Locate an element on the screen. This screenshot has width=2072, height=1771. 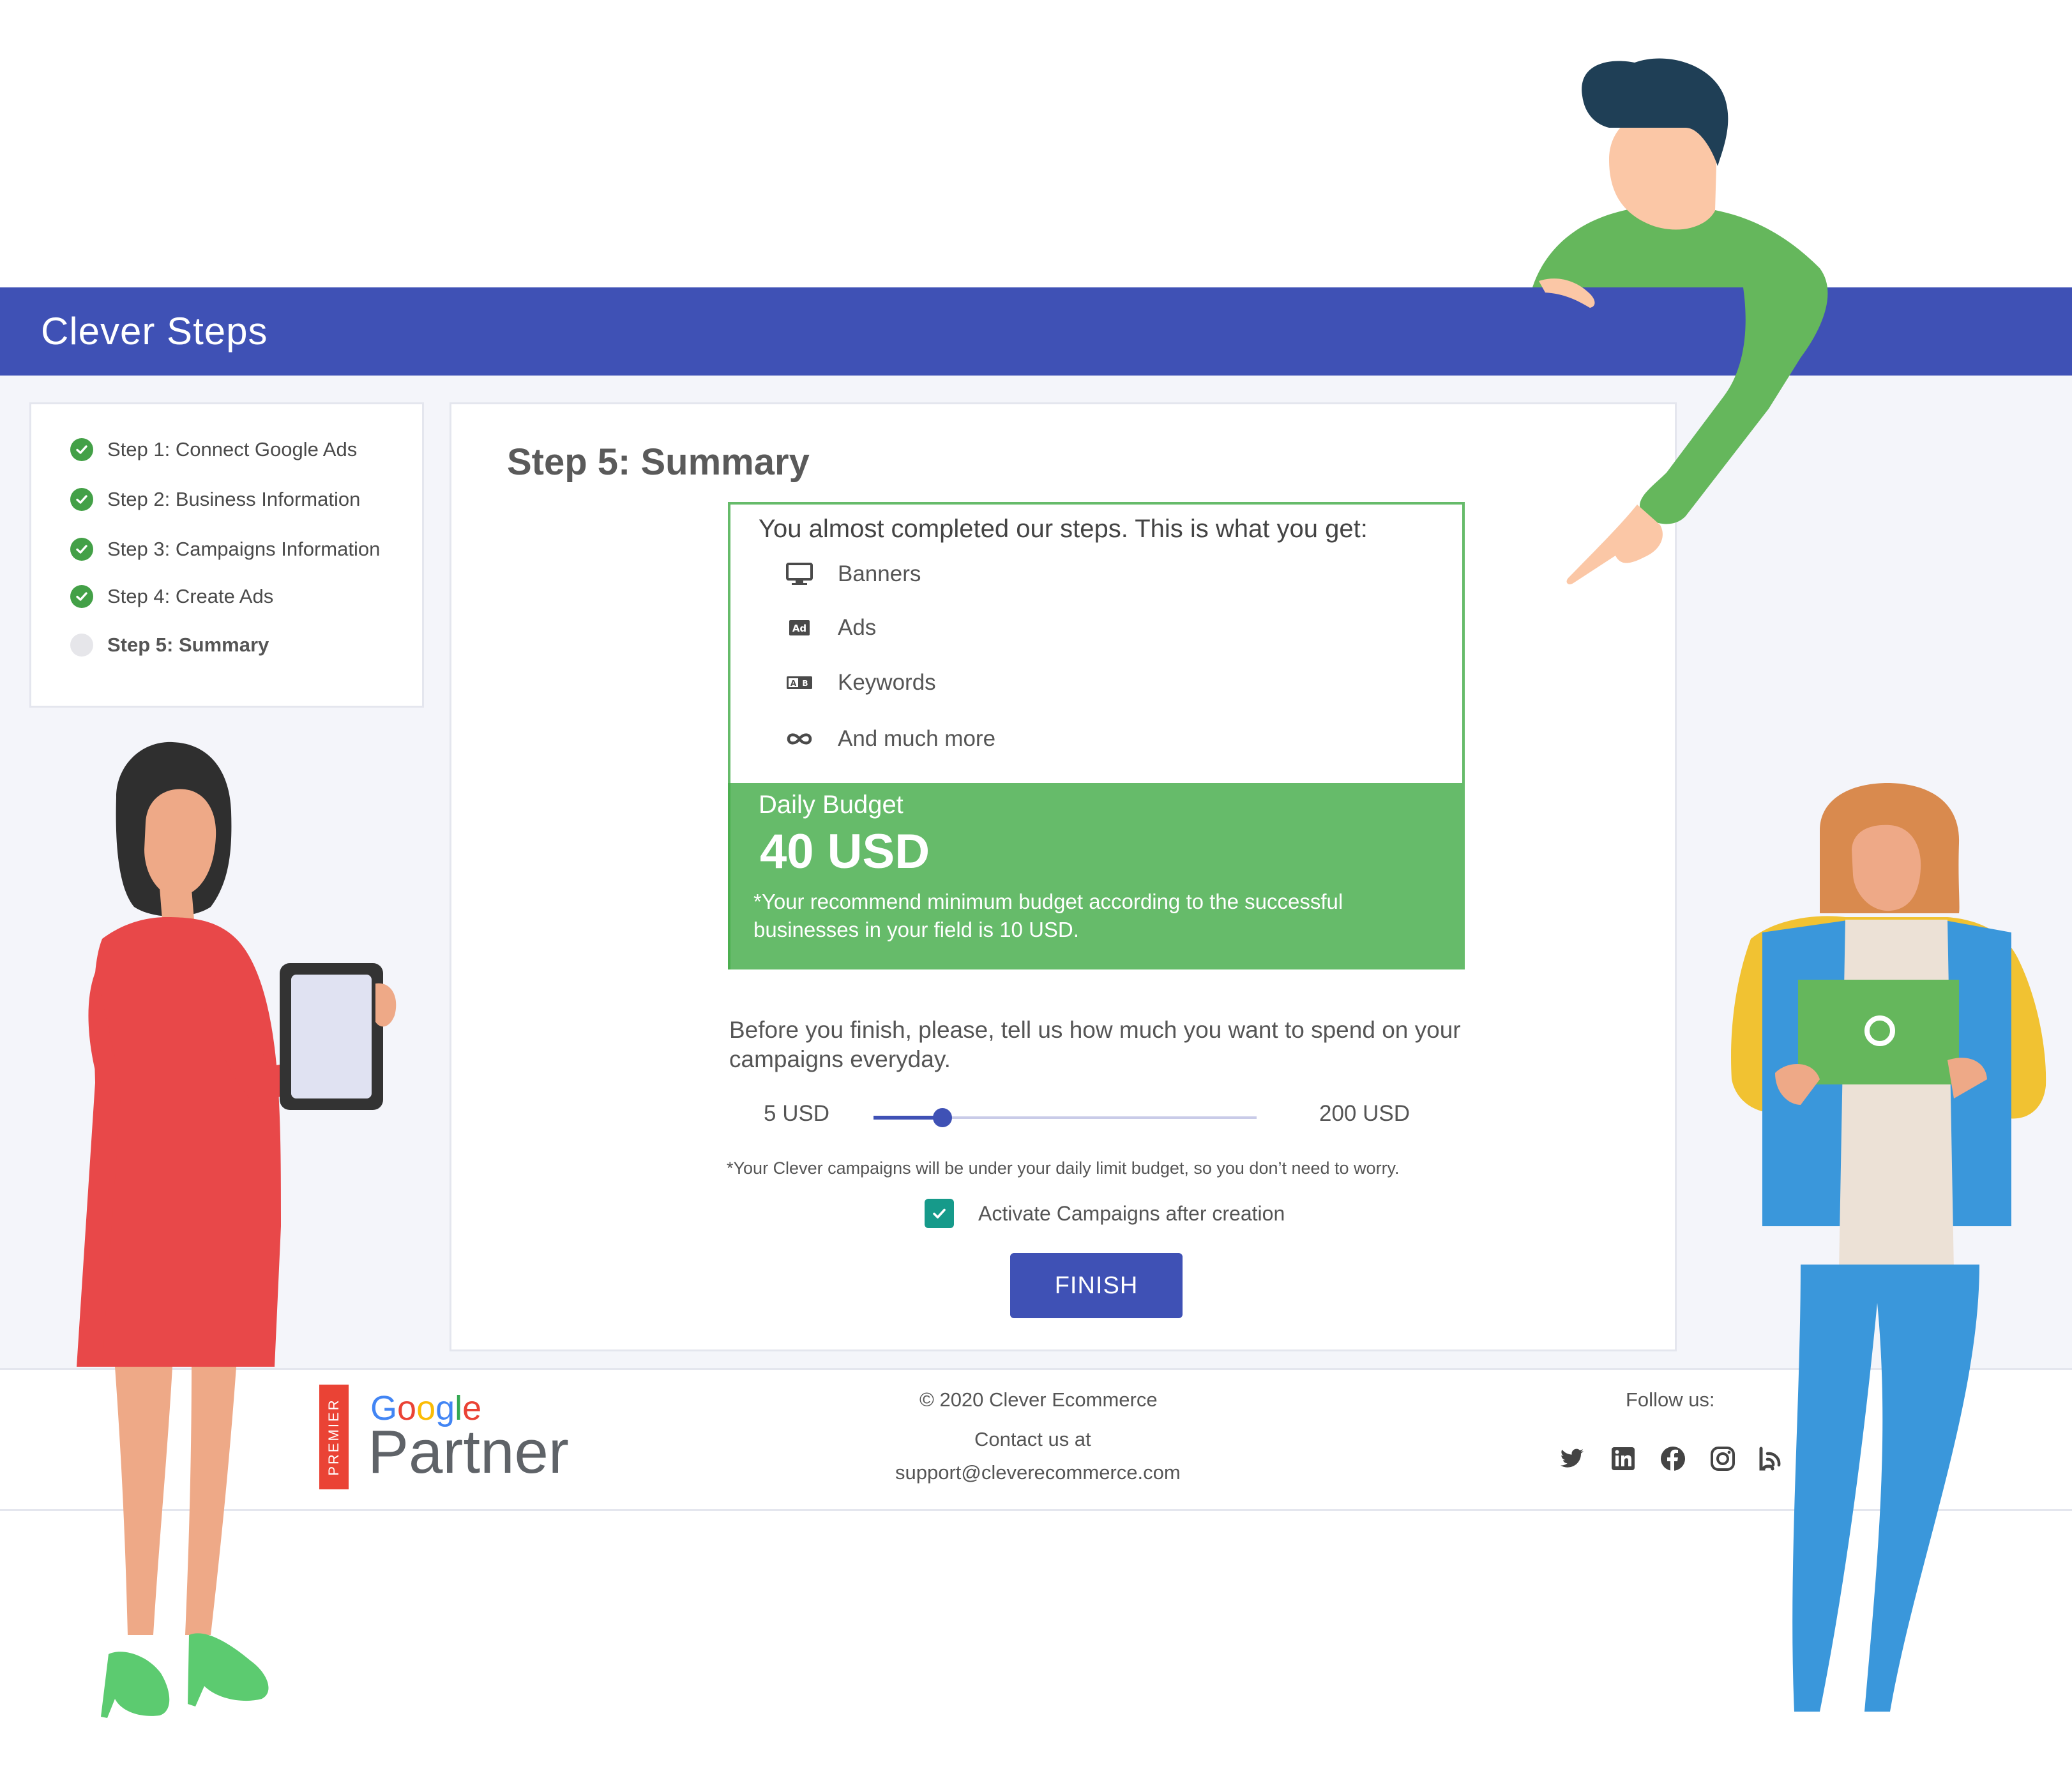
step-label: Step 4: Create Ads is located at coordinates (190, 596).